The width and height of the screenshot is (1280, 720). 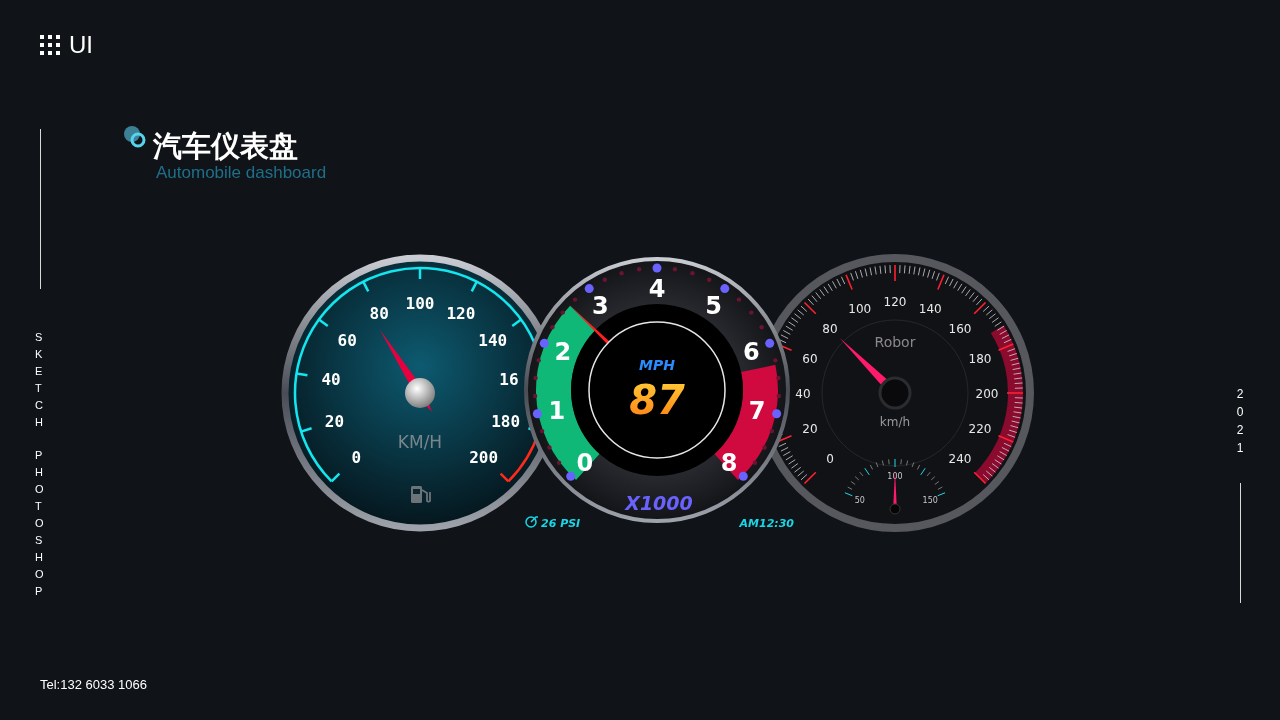 I want to click on fuel-pump-icon, so click(x=421, y=494).